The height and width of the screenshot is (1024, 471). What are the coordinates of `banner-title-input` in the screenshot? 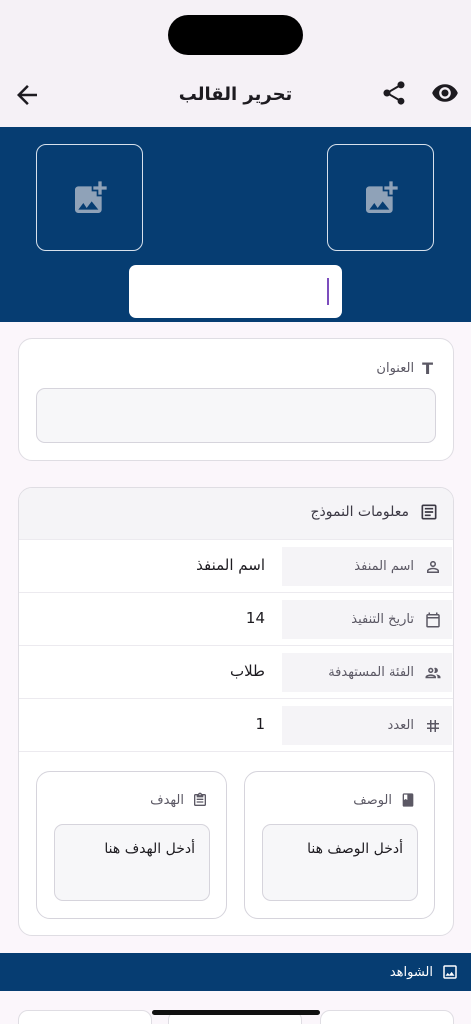 It's located at (235, 291).